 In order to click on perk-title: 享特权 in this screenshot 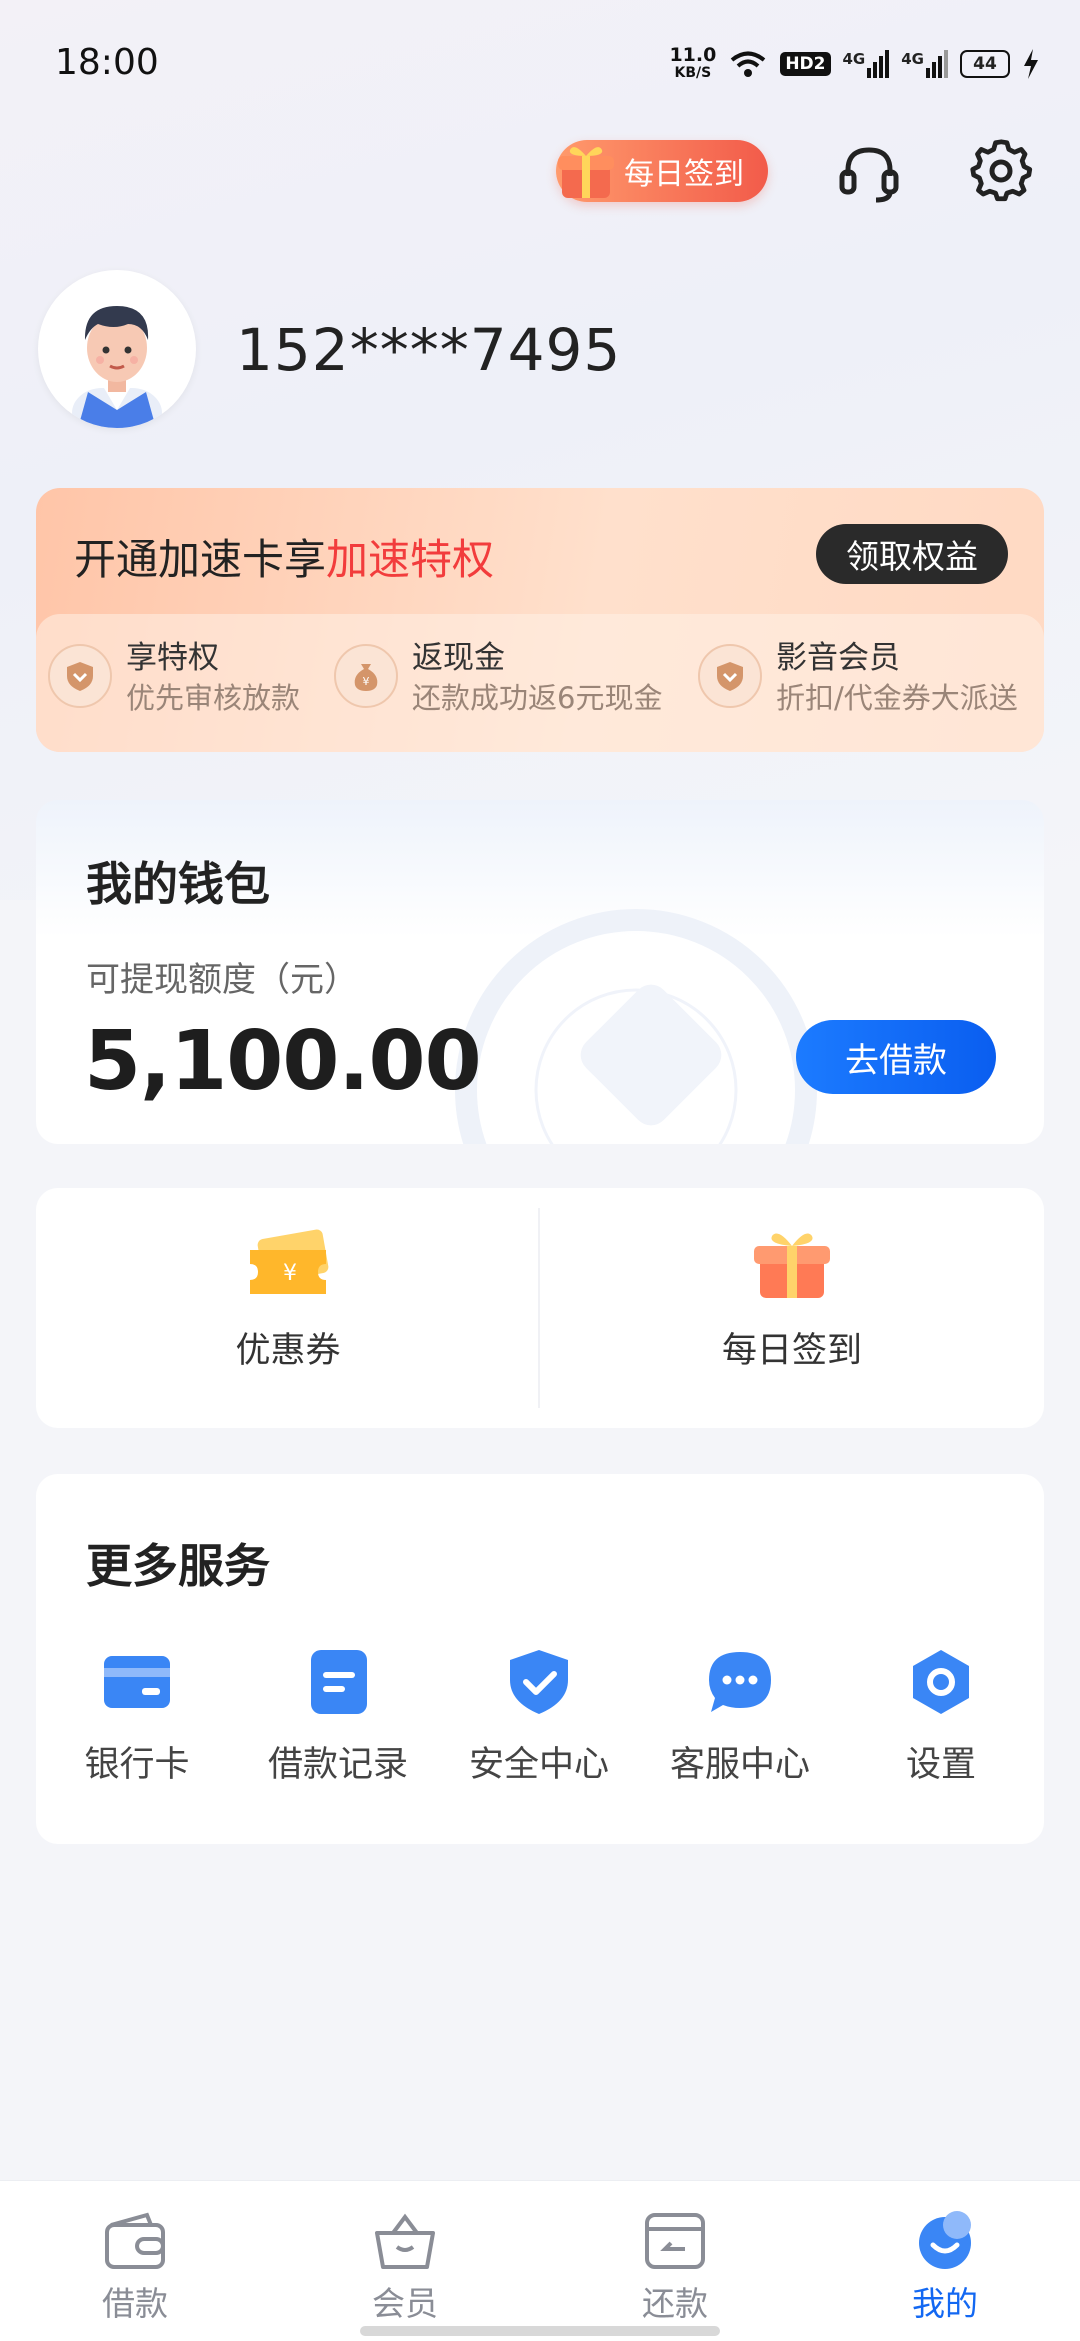, I will do `click(172, 658)`.